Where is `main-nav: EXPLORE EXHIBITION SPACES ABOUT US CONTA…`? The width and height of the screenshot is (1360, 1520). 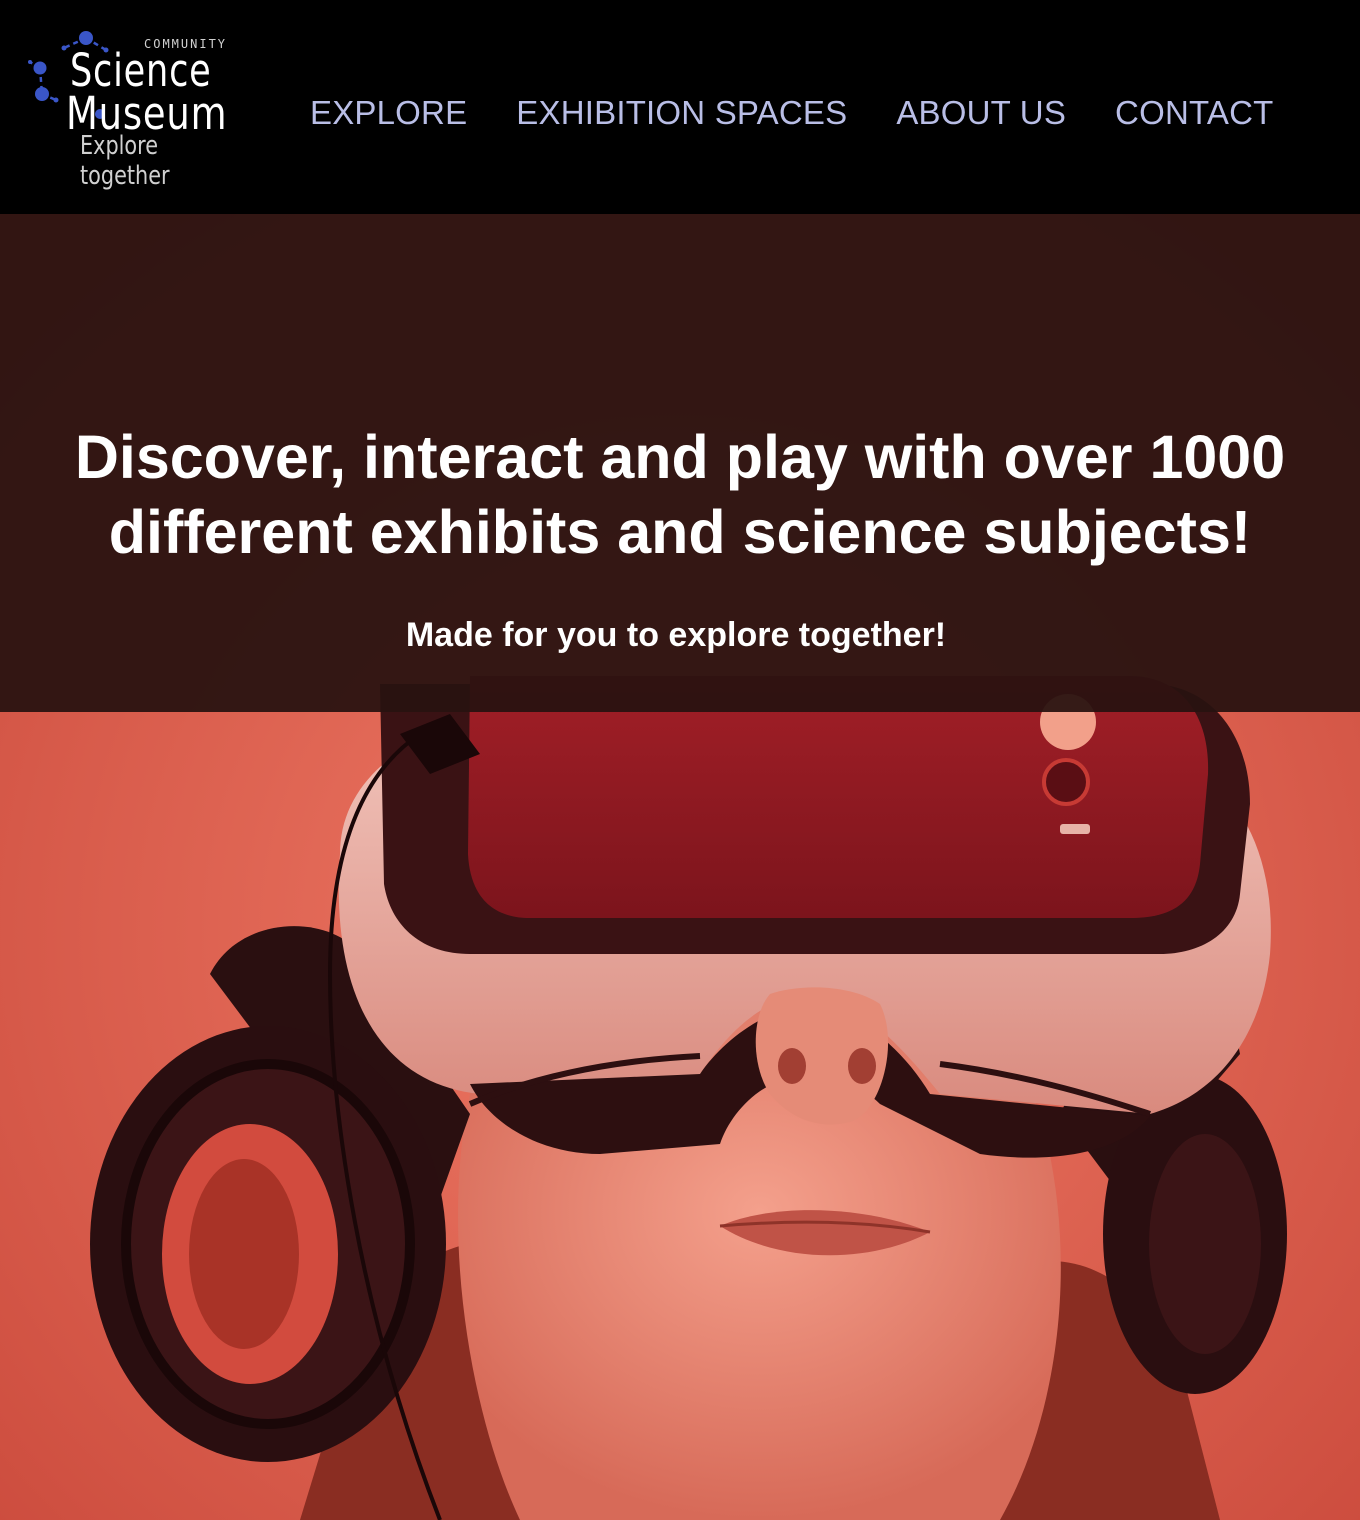
main-nav: EXPLORE EXHIBITION SPACES ABOUT US CONTA… is located at coordinates (792, 113).